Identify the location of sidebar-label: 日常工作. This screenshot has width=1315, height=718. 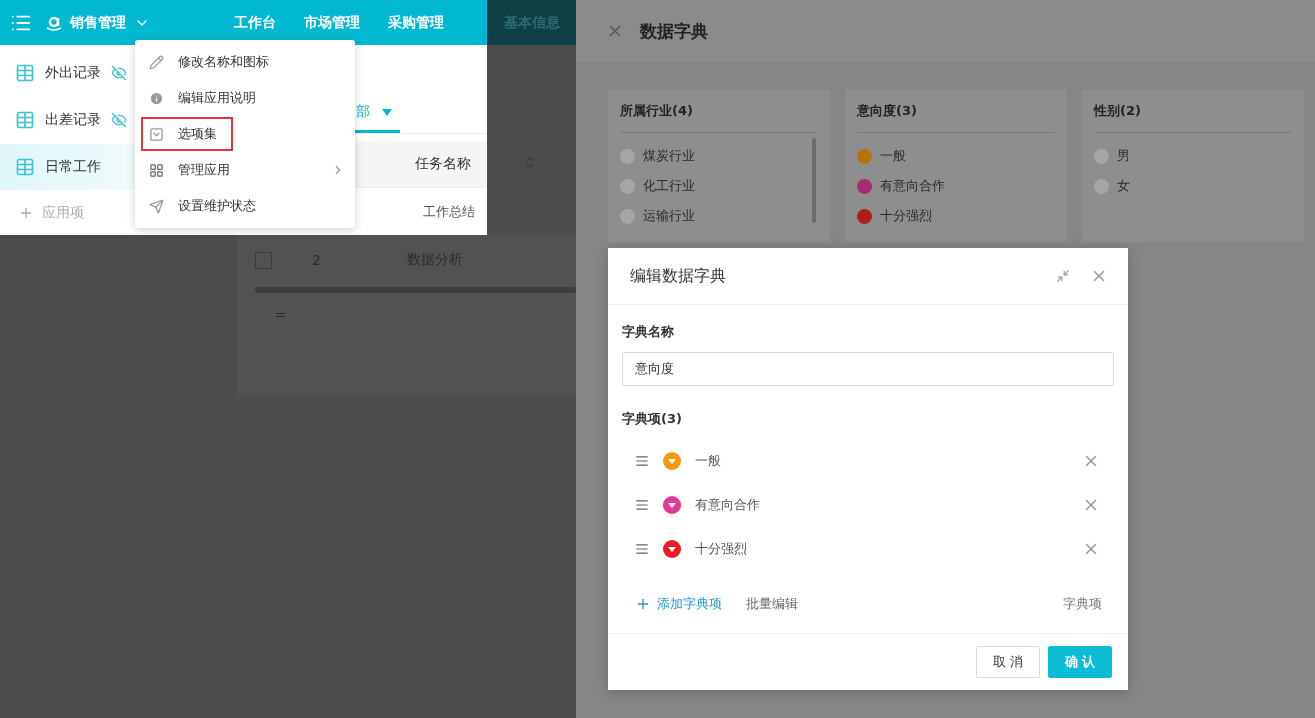
(73, 166).